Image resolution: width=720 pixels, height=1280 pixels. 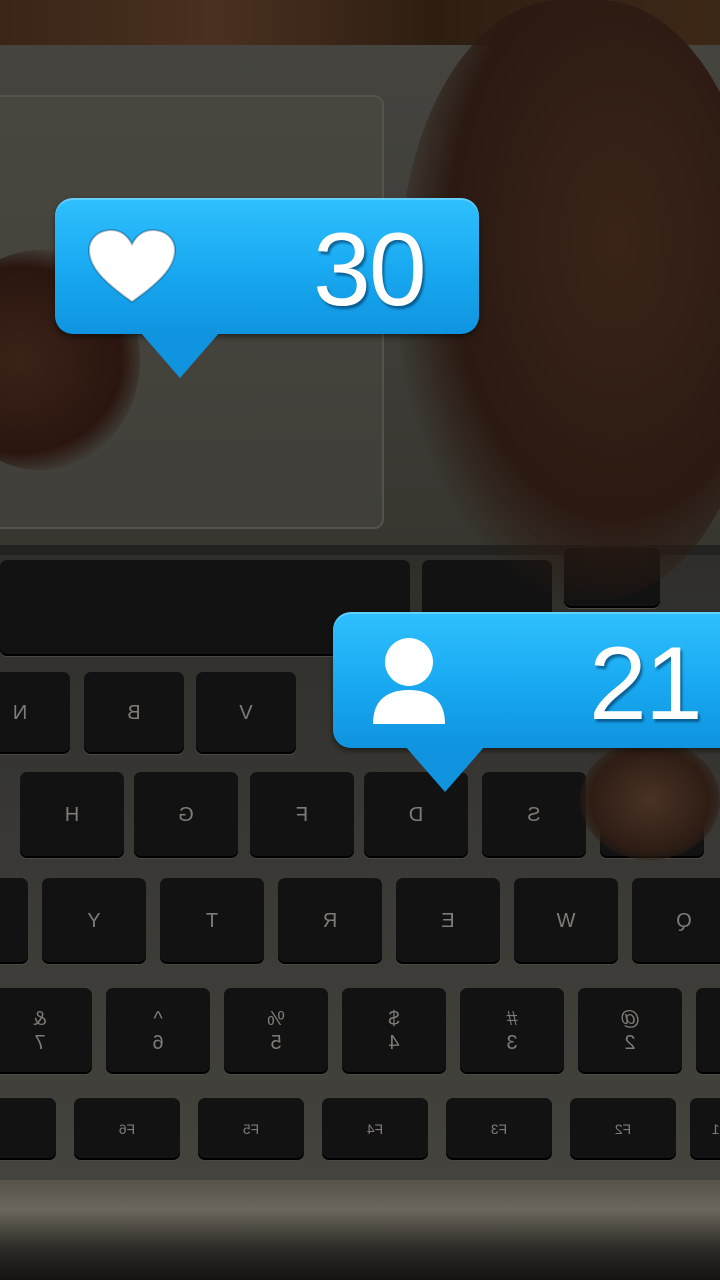 What do you see at coordinates (46, 1031) in the screenshot?
I see `key-7: & 7` at bounding box center [46, 1031].